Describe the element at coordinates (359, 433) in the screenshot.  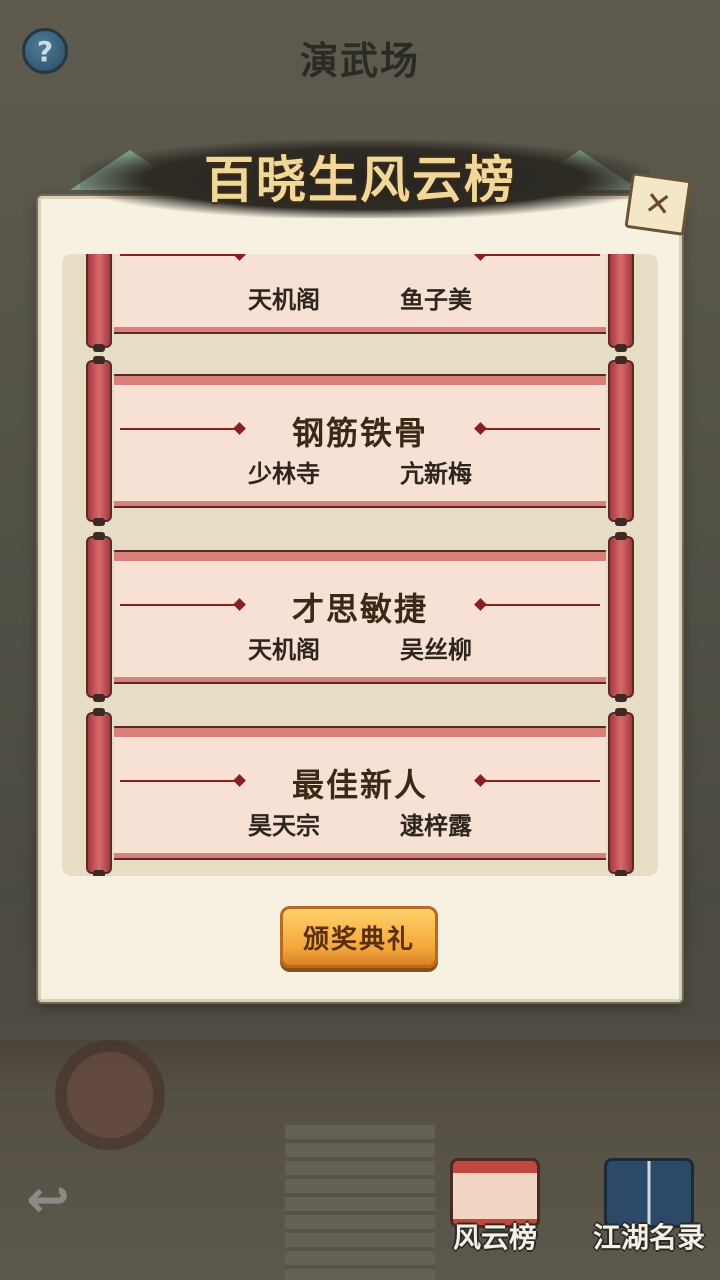
I see `award-title: 钢筋铁骨` at that location.